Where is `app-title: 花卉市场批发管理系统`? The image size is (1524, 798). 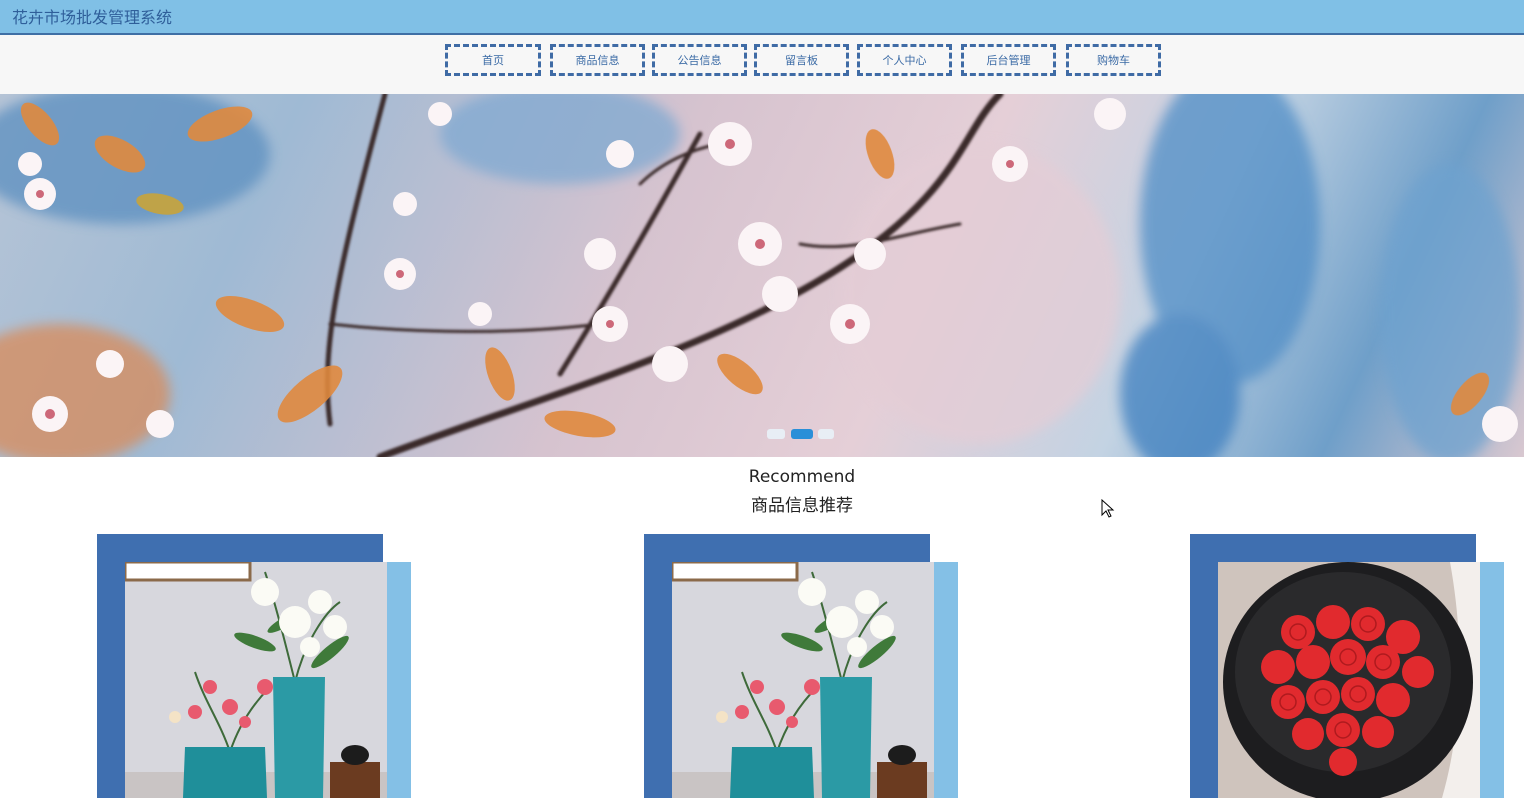 app-title: 花卉市场批发管理系统 is located at coordinates (92, 17).